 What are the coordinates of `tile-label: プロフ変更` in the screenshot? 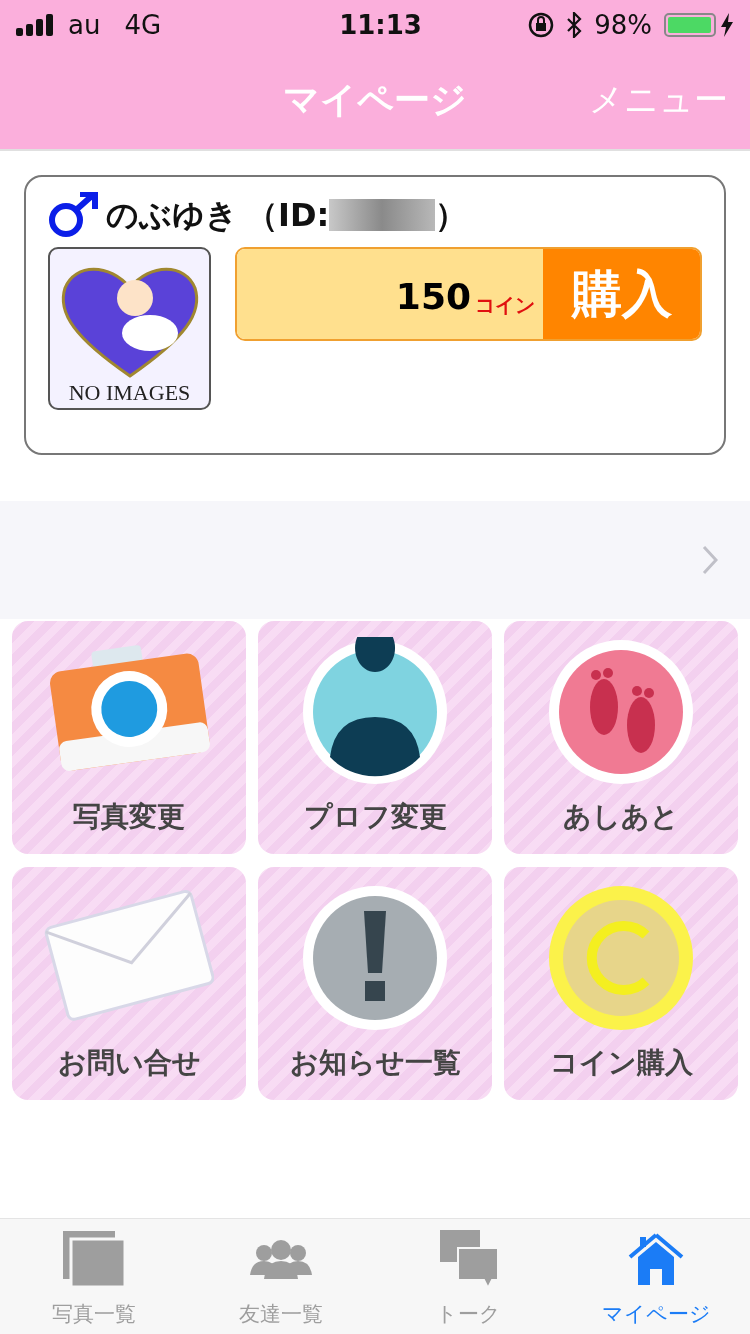 It's located at (375, 817).